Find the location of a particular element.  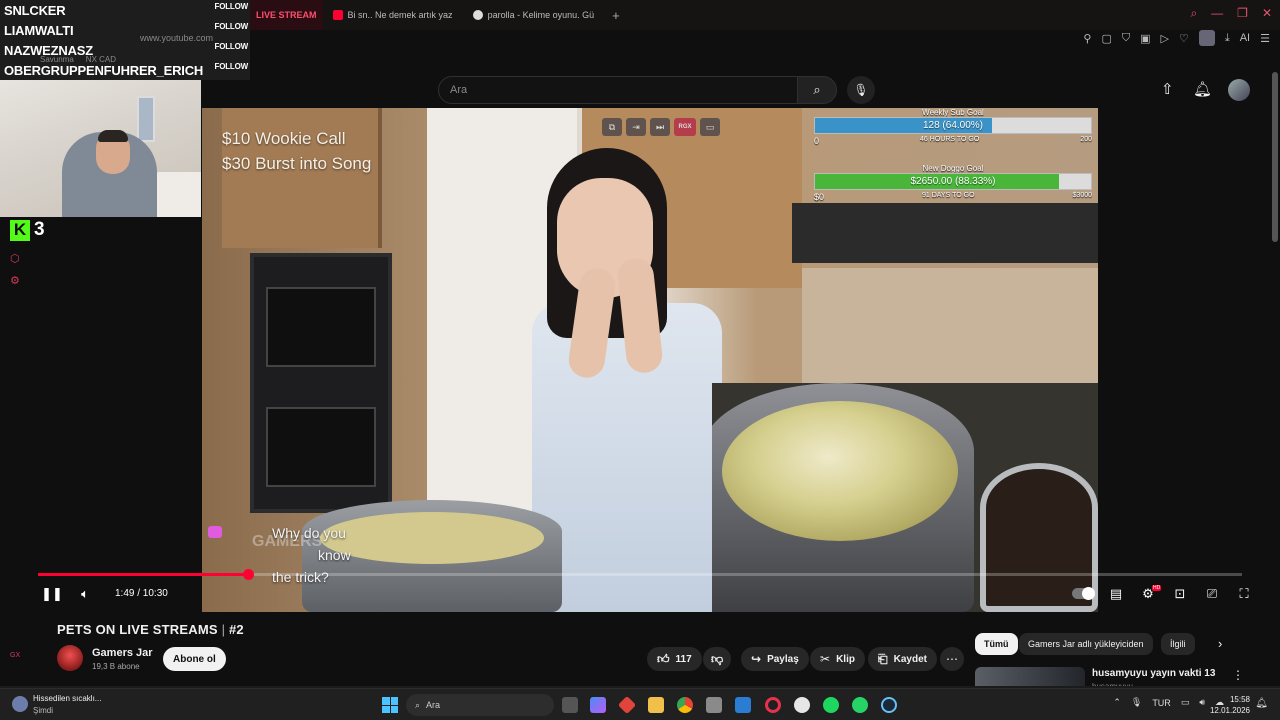

tab-live-stream: LIVE STREAM is located at coordinates (286, 15).